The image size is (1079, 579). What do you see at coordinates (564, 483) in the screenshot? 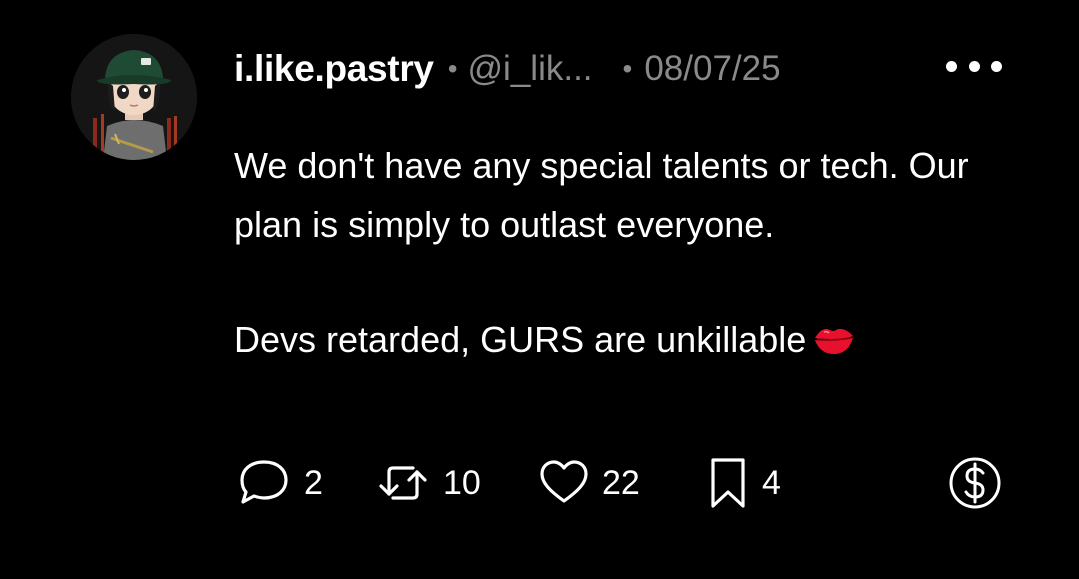
I see `heart-icon` at bounding box center [564, 483].